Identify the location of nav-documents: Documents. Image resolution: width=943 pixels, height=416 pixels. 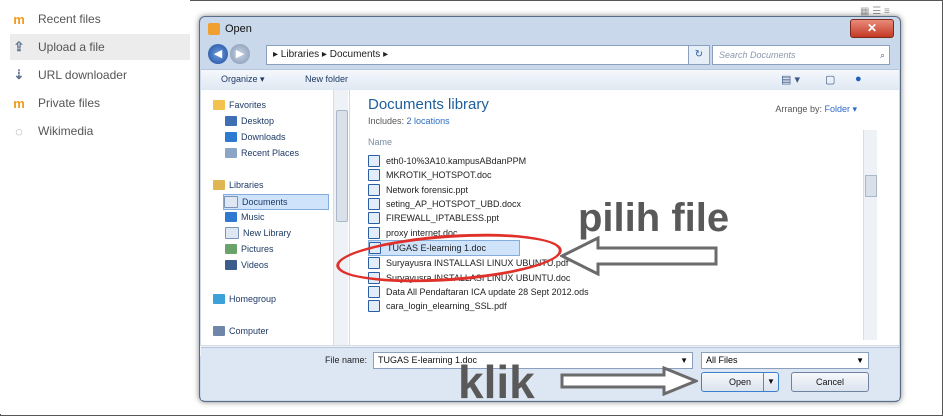
(276, 202).